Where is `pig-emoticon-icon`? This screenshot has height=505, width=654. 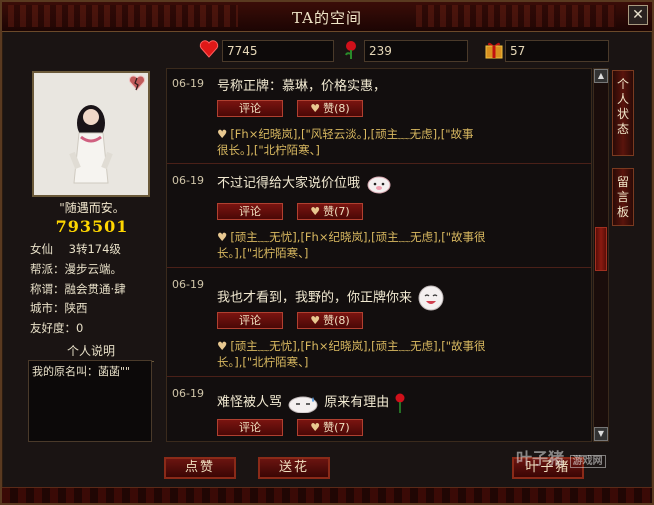
pig-emoticon-icon is located at coordinates (379, 184).